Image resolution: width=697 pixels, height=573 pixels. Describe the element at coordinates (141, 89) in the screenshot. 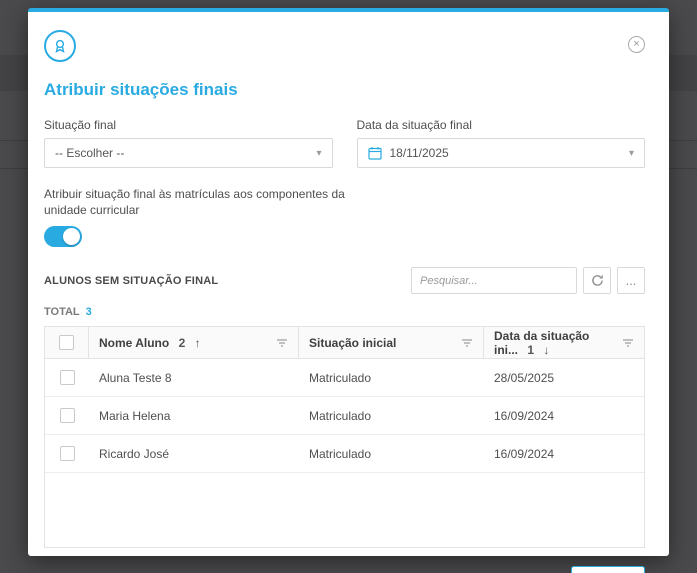

I see `page-title: Atribuir situações finais` at that location.